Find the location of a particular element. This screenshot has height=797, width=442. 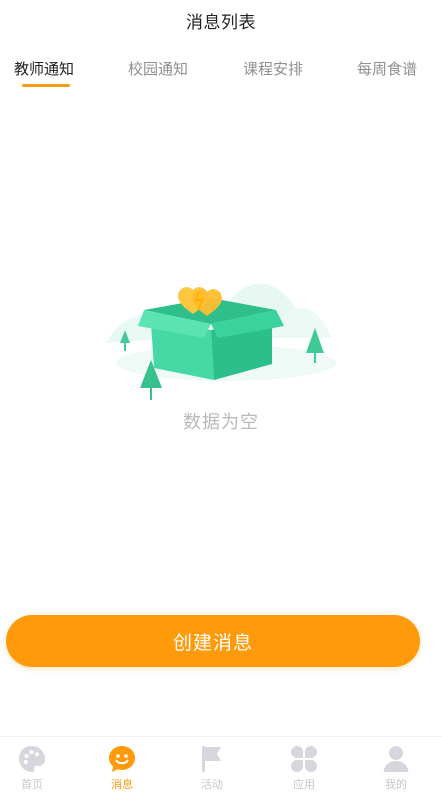

create-message-button: 创建消息 is located at coordinates (213, 641).